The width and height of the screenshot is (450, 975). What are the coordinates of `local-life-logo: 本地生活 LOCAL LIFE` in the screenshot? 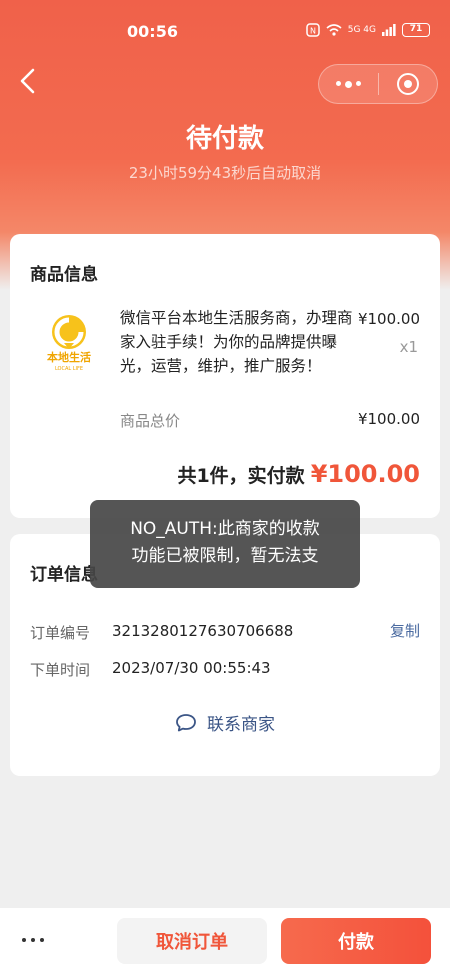 It's located at (69, 343).